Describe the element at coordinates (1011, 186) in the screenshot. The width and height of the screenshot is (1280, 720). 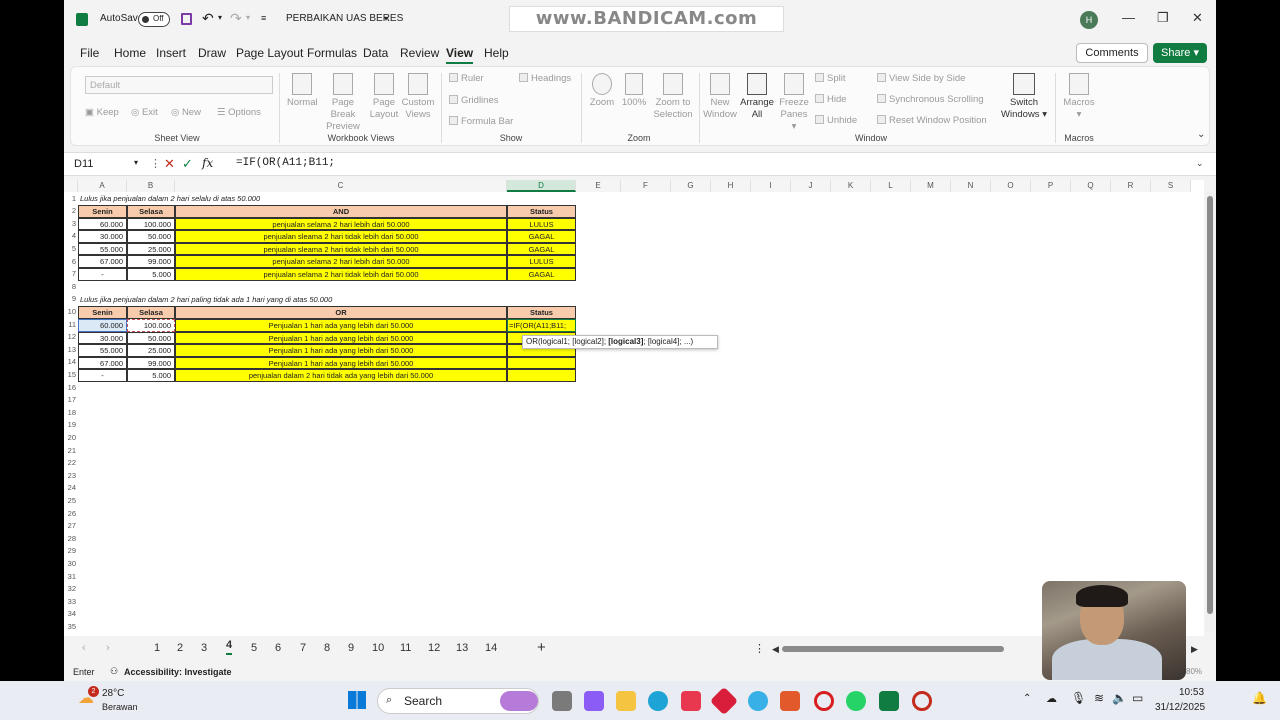
I see `column-header: O` at that location.